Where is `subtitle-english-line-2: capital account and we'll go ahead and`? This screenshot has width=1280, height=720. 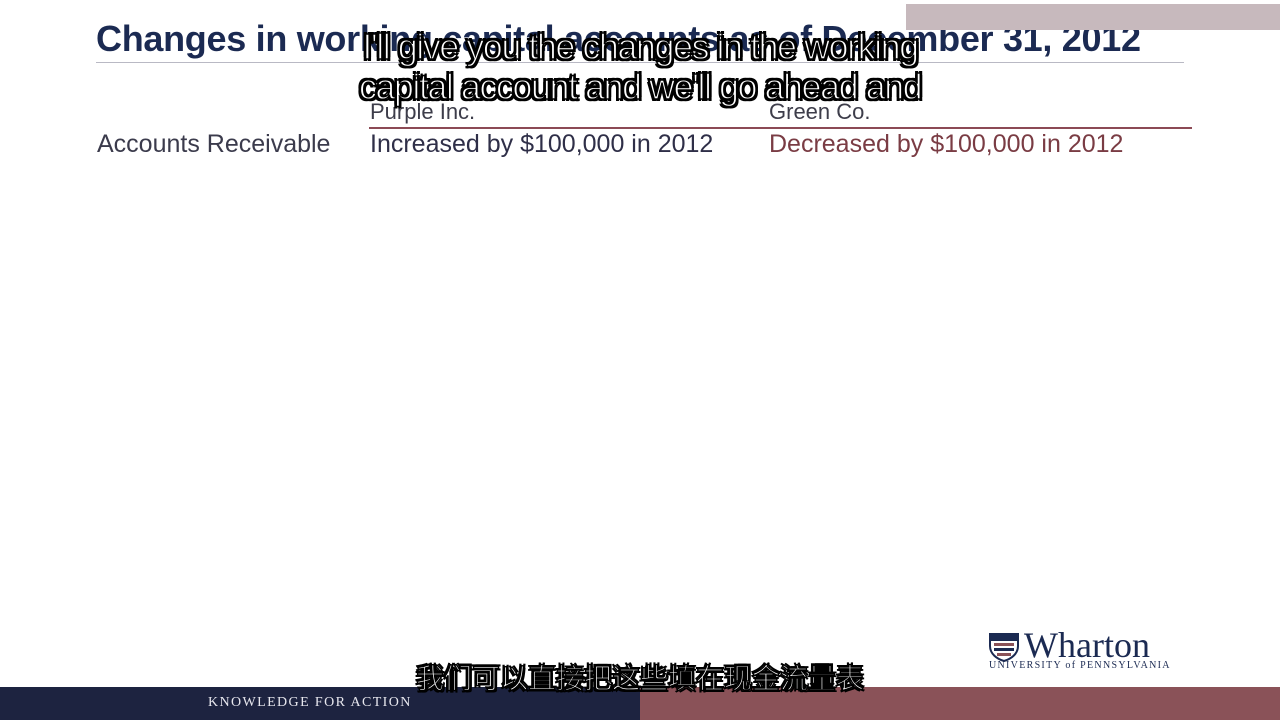 subtitle-english-line-2: capital account and we'll go ahead and is located at coordinates (640, 86).